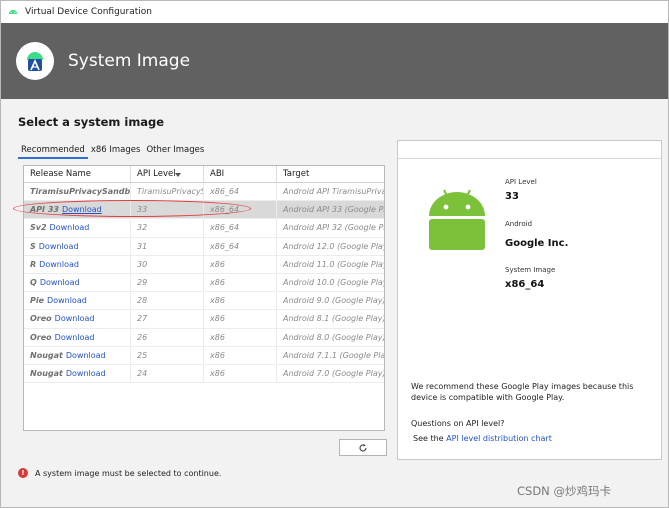 Image resolution: width=669 pixels, height=508 pixels. I want to click on target-cell: Android 12.0 (Google Play), so click(333, 246).